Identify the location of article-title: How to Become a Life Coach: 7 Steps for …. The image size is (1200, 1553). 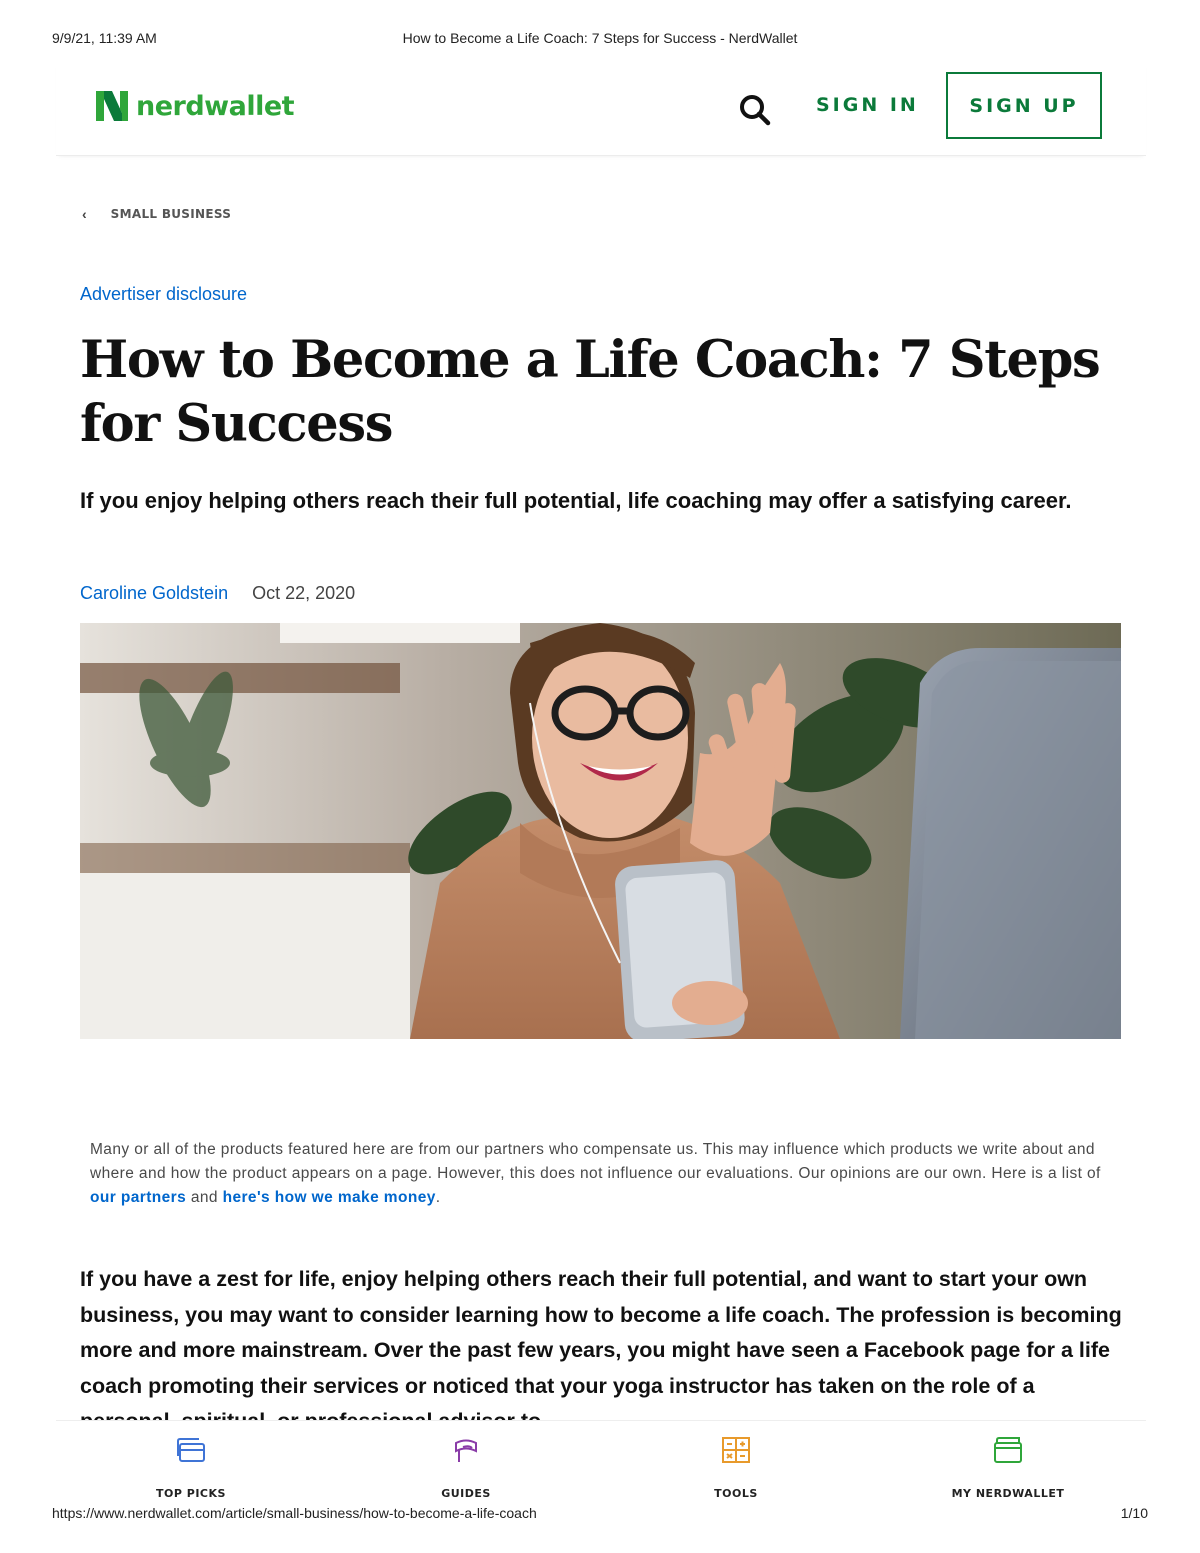
(590, 392).